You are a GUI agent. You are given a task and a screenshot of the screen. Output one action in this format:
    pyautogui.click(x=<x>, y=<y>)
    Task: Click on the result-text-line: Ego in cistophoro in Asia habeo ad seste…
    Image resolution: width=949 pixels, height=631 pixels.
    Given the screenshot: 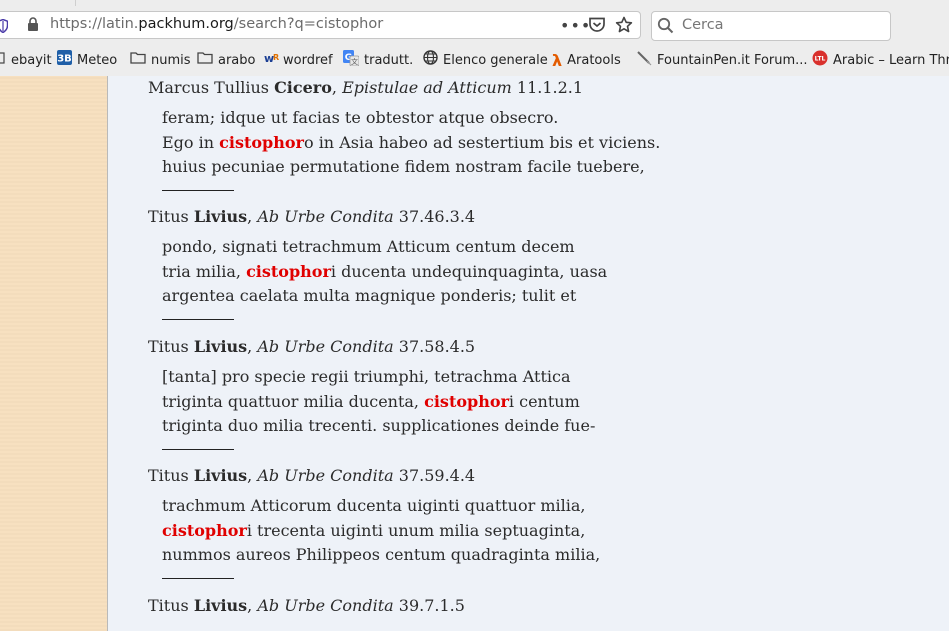 What is the action you would take?
    pyautogui.click(x=411, y=142)
    